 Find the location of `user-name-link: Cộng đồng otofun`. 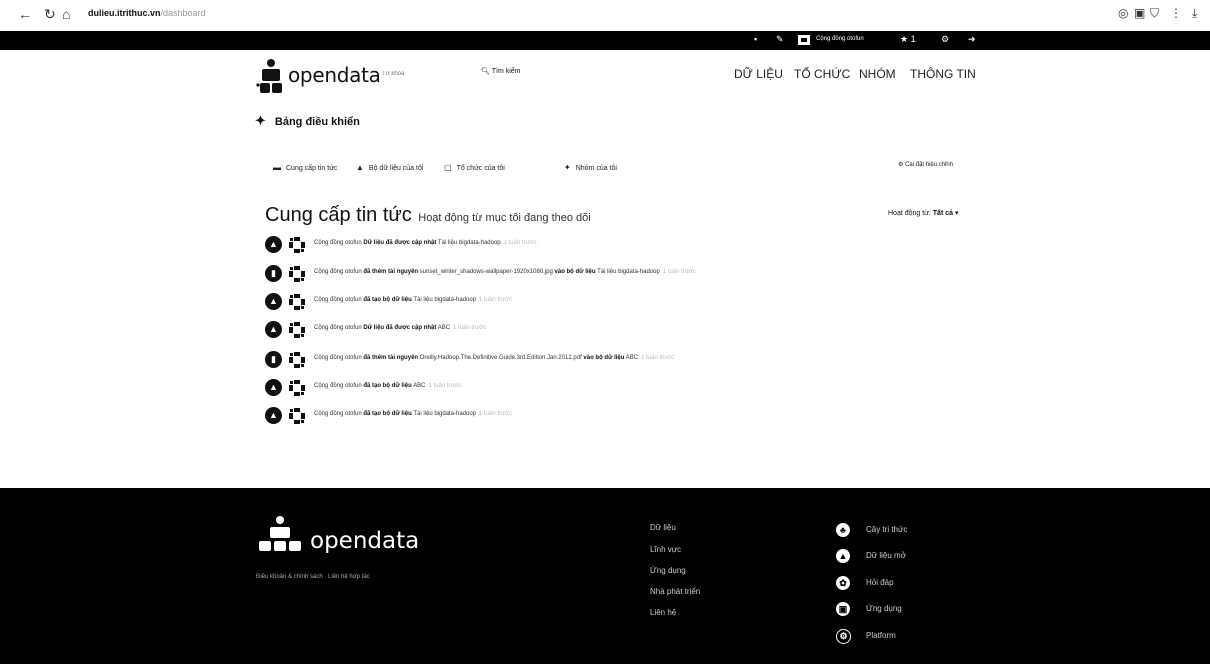

user-name-link: Cộng đồng otofun is located at coordinates (840, 39).